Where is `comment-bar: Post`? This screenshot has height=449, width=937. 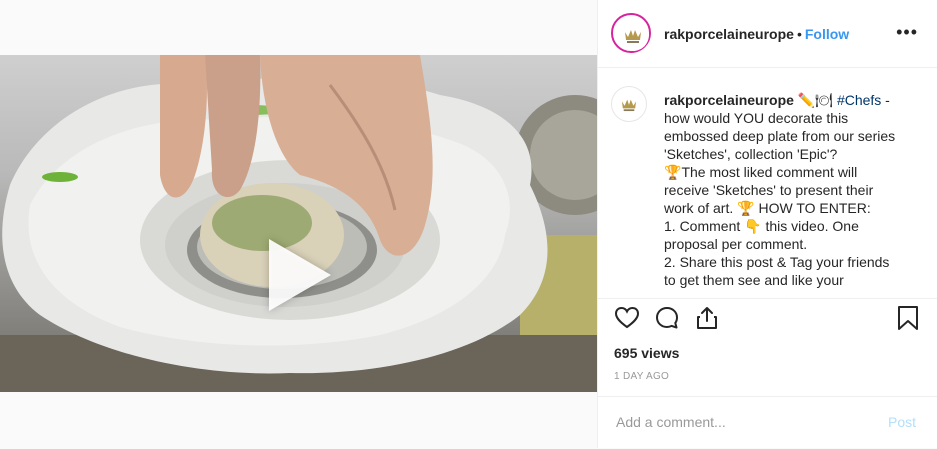
comment-bar: Post is located at coordinates (767, 422).